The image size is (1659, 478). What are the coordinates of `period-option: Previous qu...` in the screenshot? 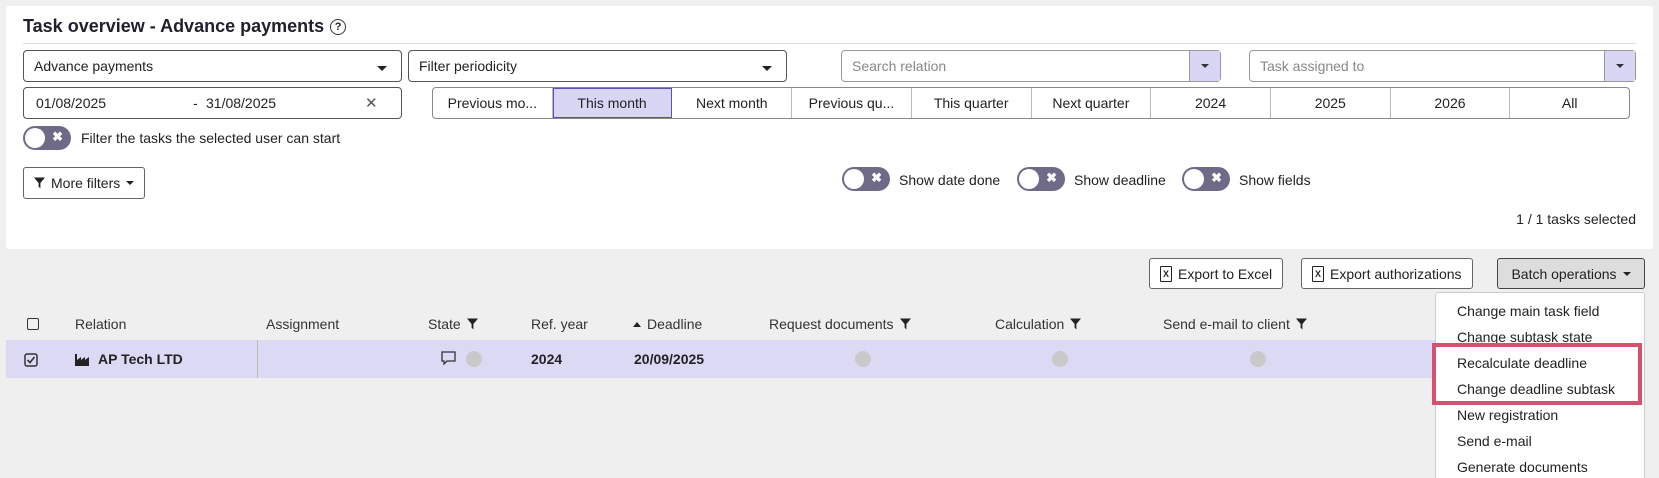 It's located at (852, 103).